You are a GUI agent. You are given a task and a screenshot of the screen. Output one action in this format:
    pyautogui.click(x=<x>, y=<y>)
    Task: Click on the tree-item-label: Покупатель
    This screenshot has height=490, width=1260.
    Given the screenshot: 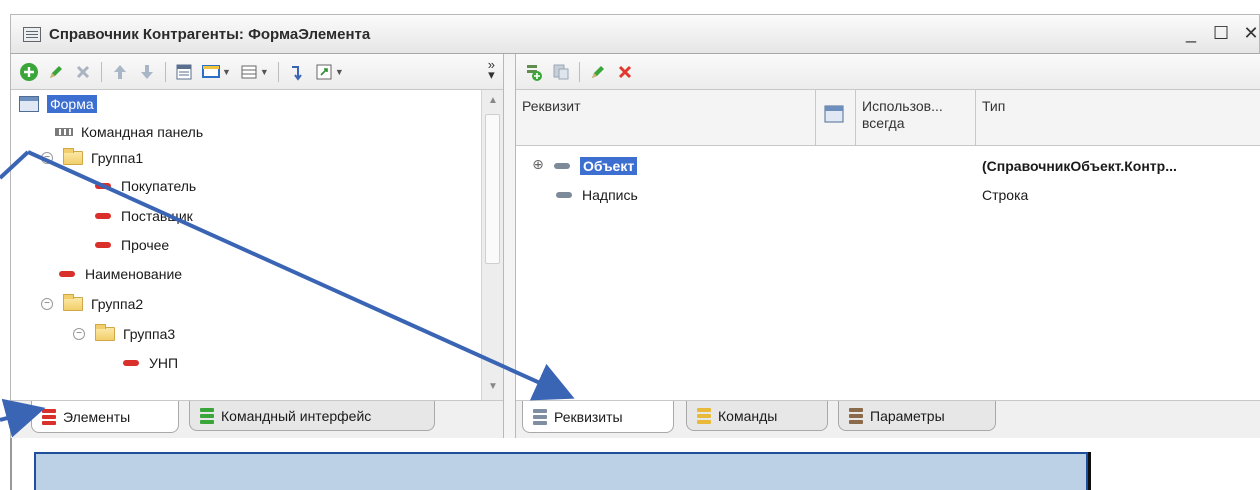 What is the action you would take?
    pyautogui.click(x=159, y=186)
    